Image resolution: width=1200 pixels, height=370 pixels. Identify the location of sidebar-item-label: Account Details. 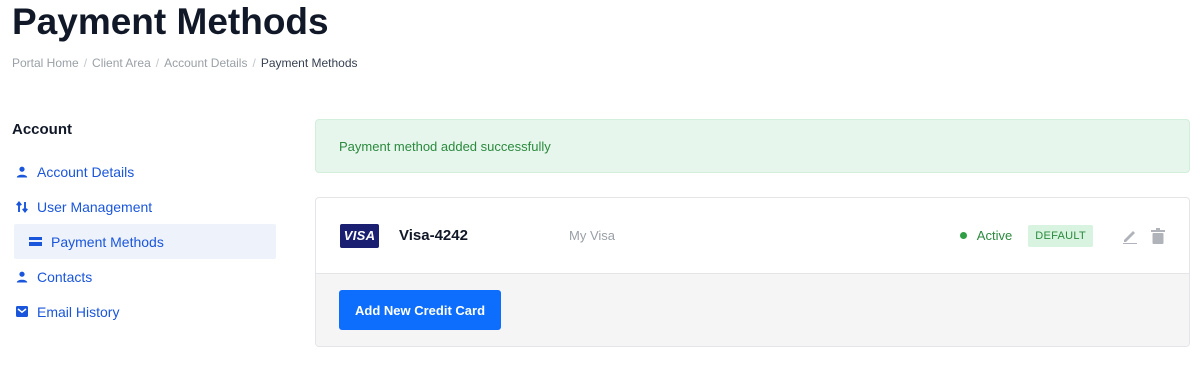
(86, 171).